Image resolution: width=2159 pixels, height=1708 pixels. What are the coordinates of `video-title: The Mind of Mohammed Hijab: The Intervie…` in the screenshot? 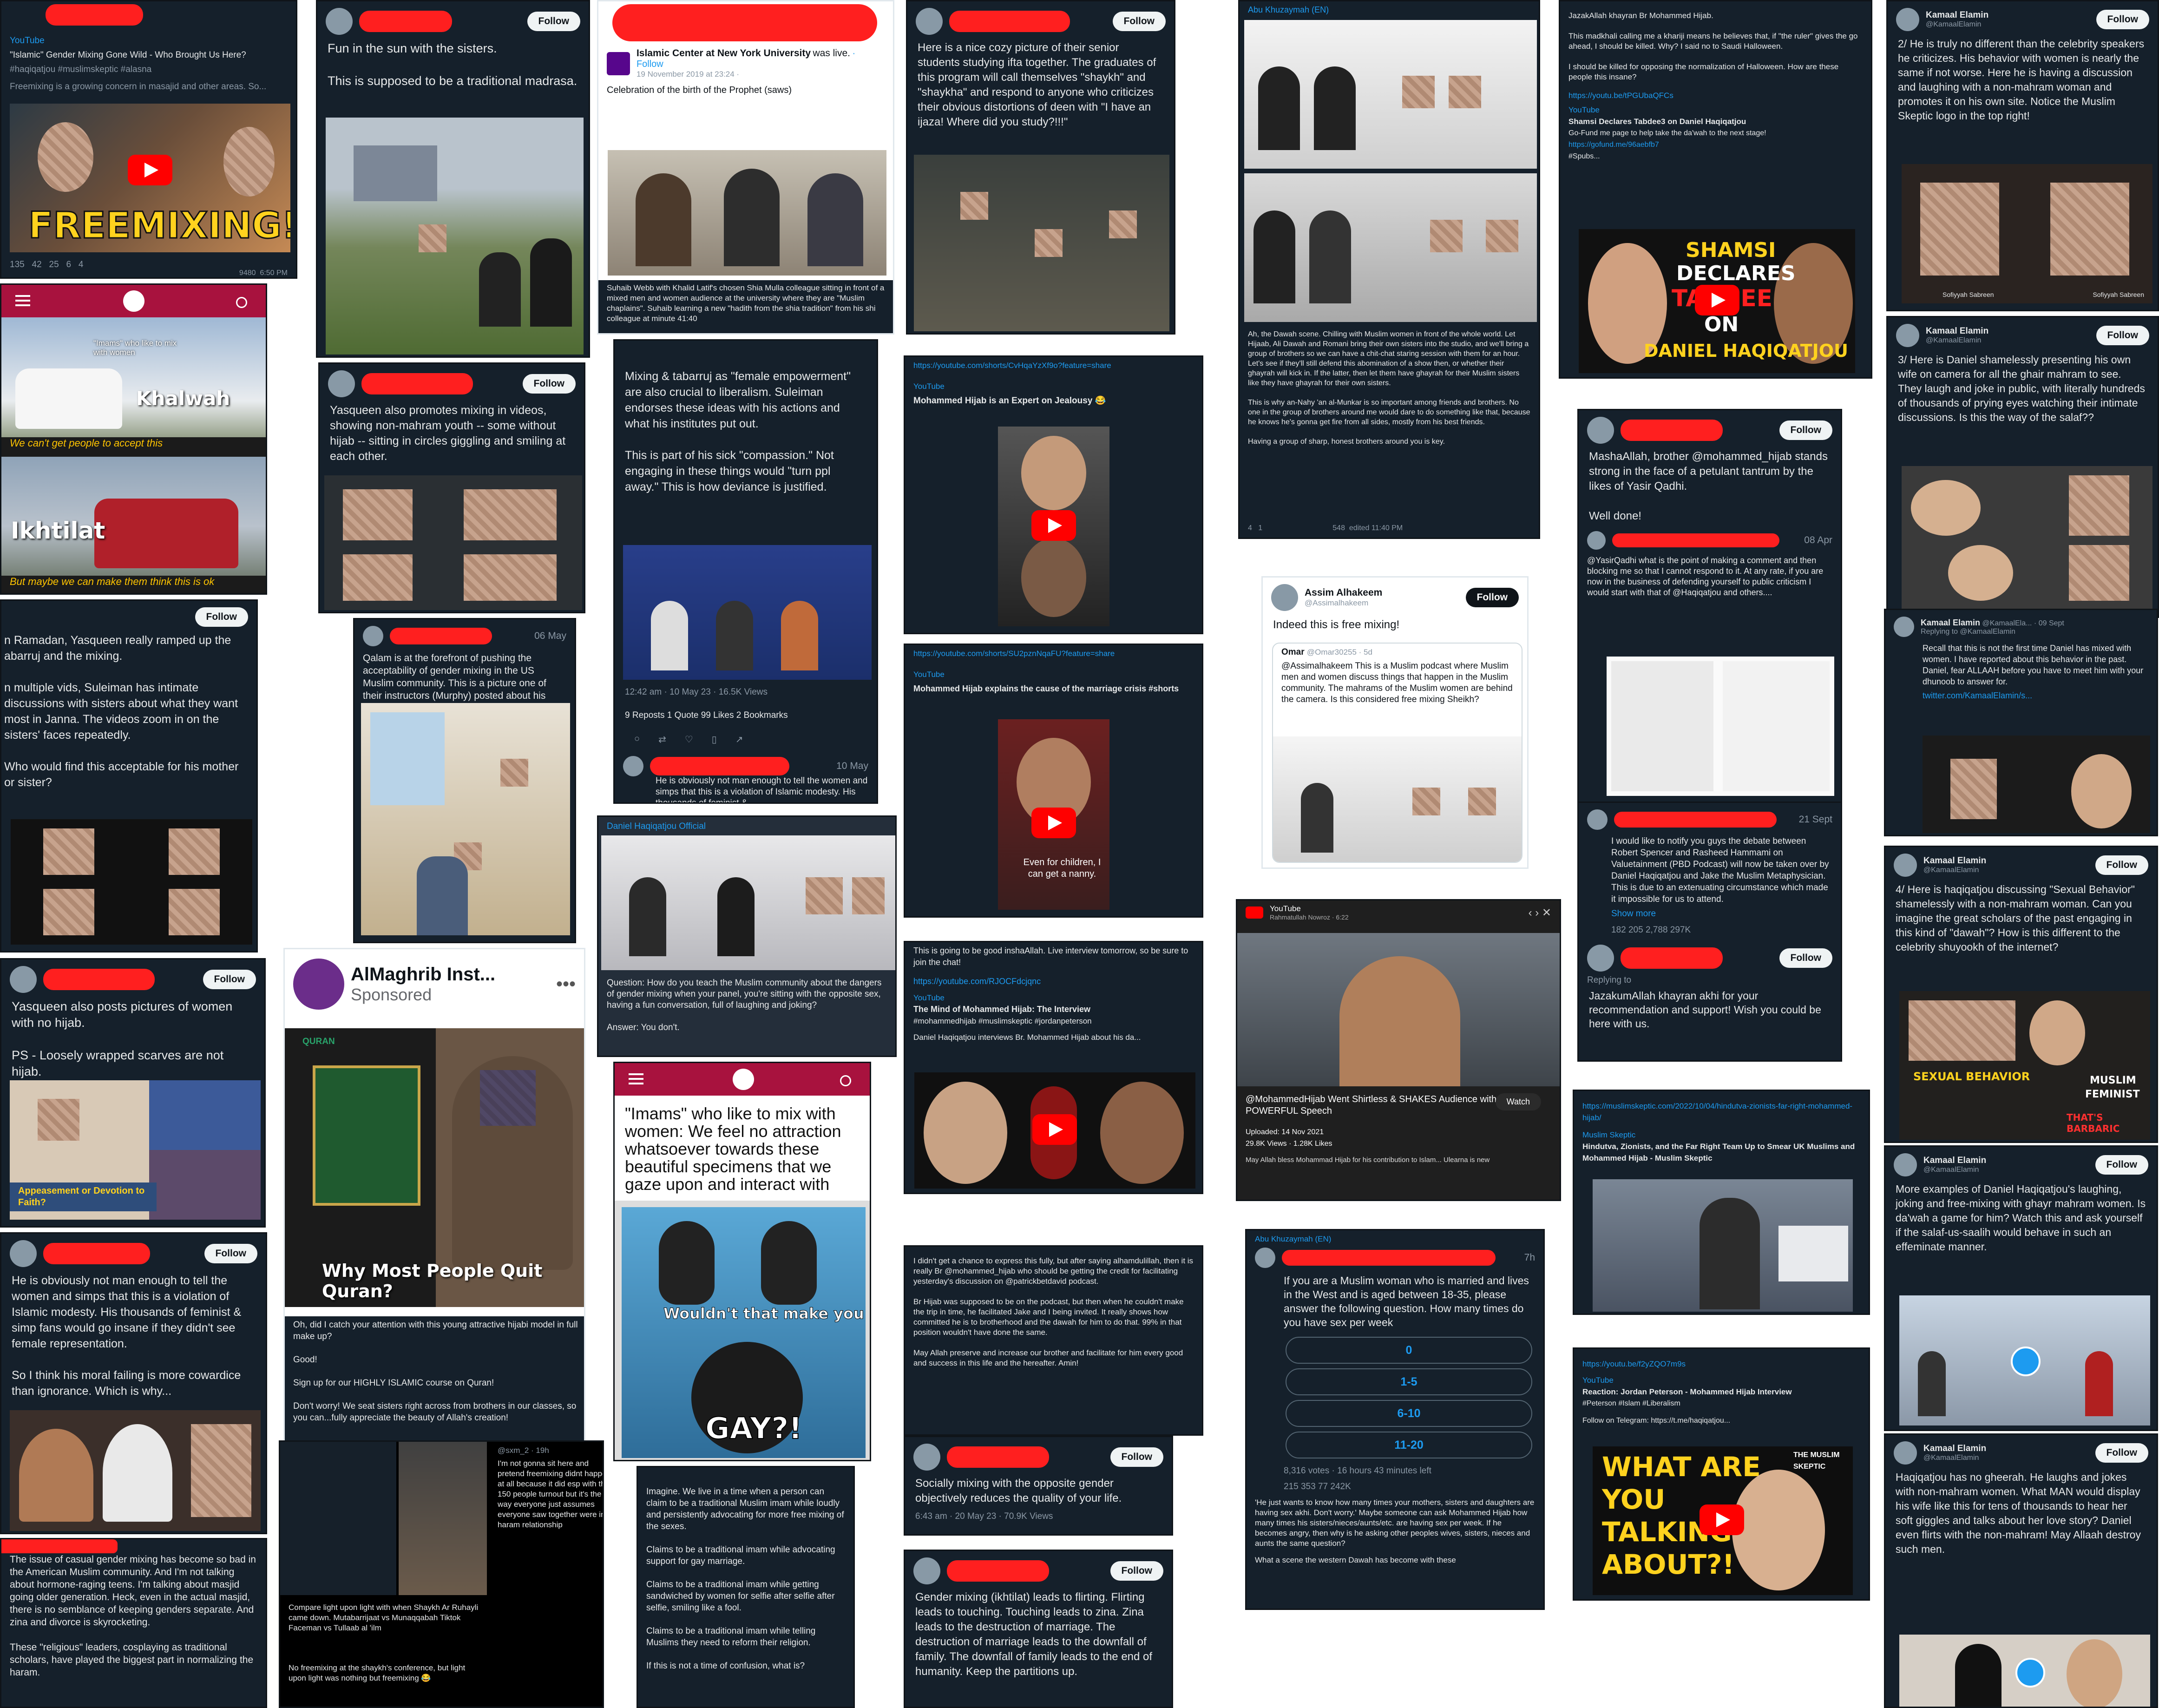 It's located at (1053, 1009).